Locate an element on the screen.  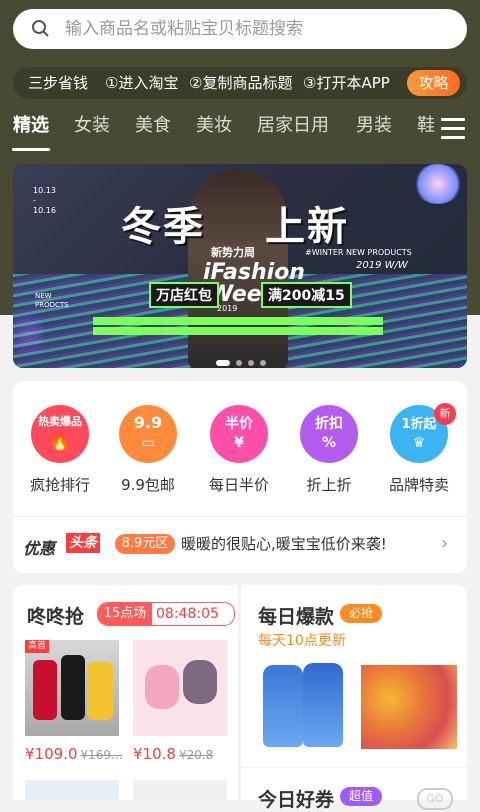
category-9-9: 9.9 ▭ 9.9包邮 is located at coordinates (148, 450).